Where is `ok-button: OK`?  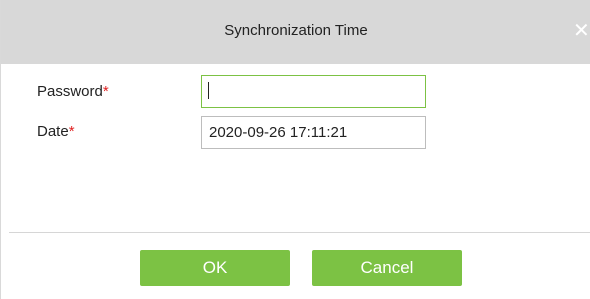
ok-button: OK is located at coordinates (215, 268).